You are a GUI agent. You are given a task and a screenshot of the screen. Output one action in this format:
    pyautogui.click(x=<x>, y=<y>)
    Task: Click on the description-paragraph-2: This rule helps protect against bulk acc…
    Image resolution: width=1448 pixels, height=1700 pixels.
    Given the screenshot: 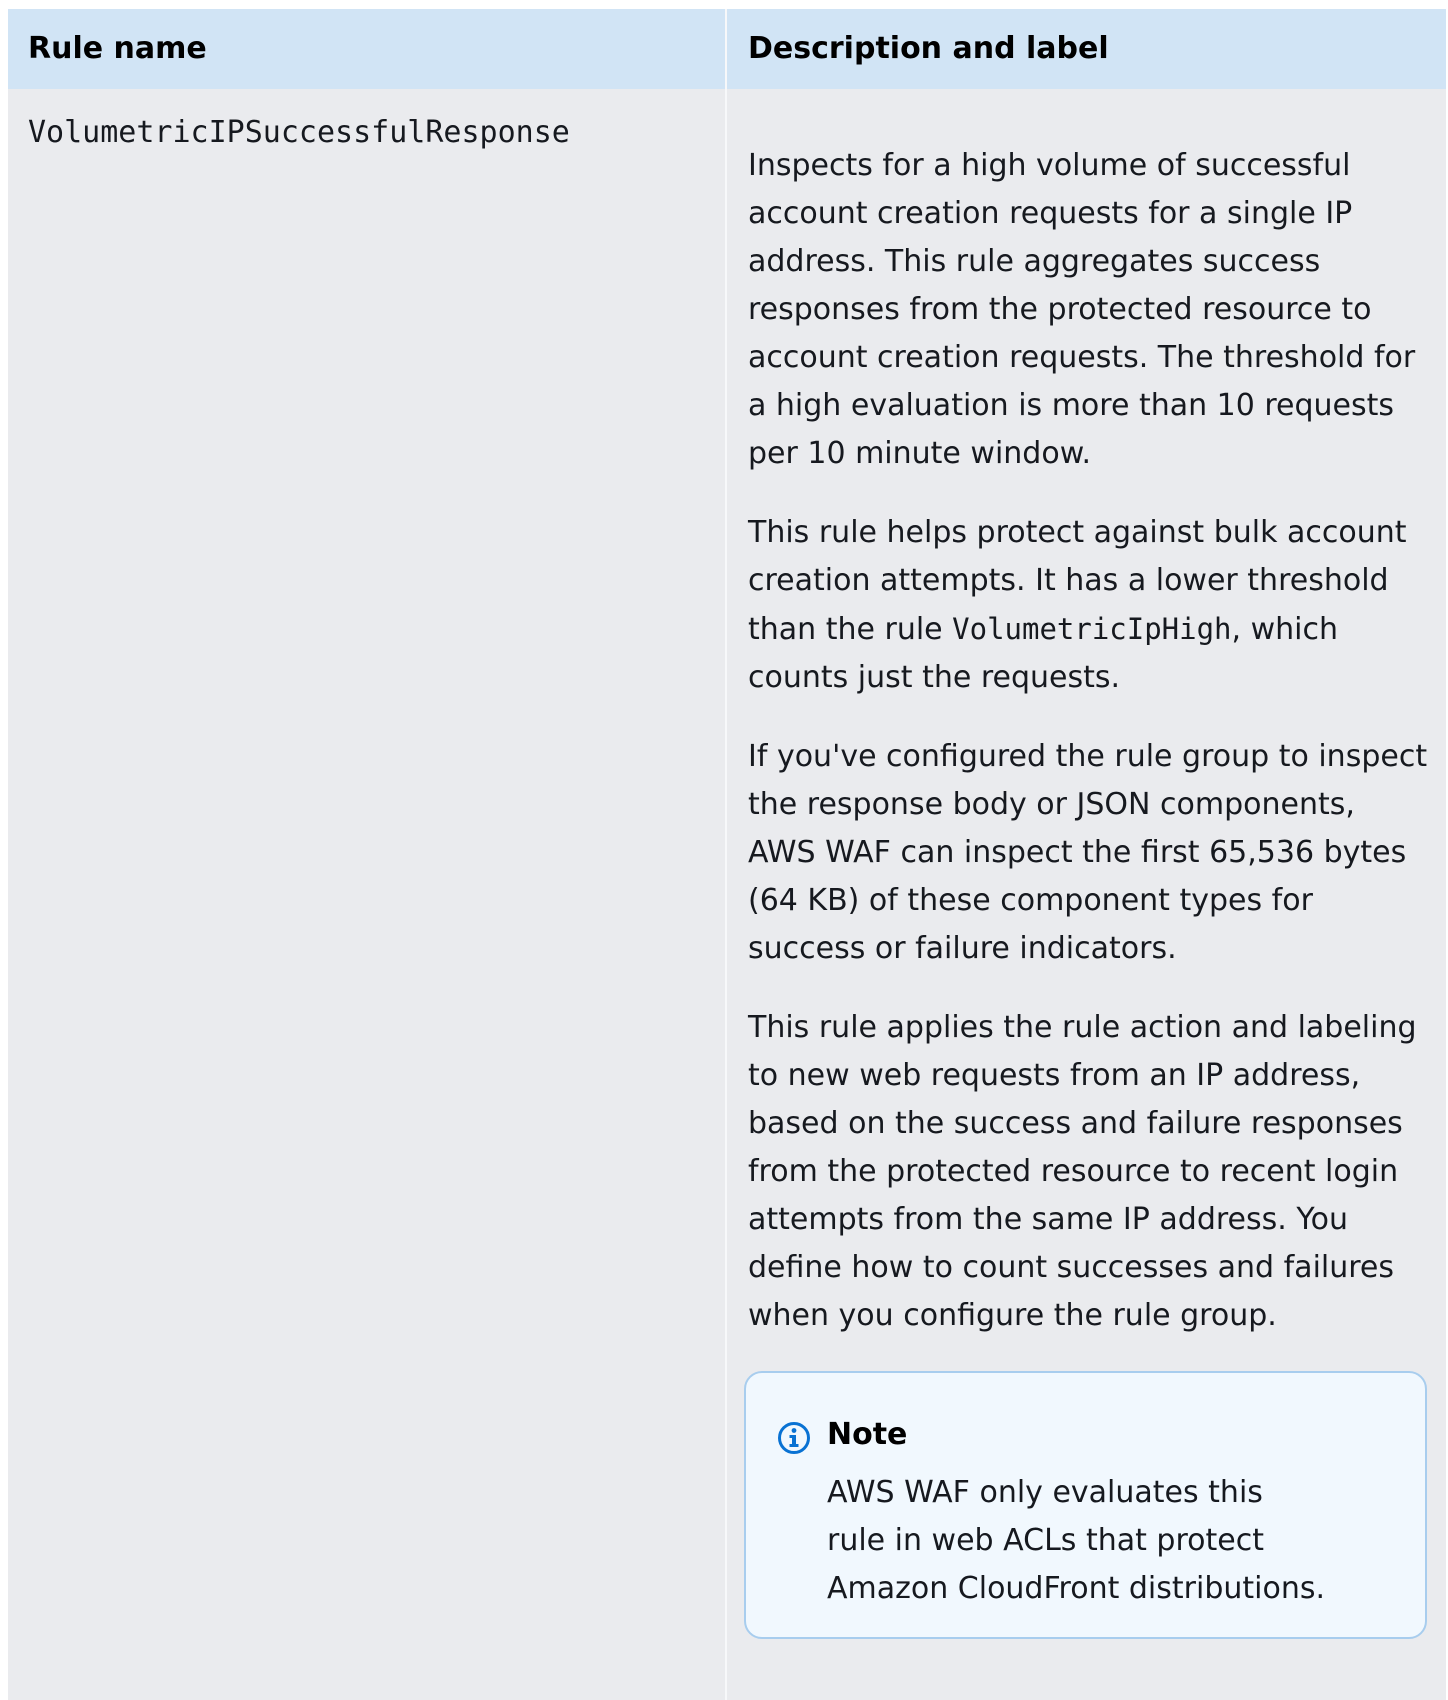 What is the action you would take?
    pyautogui.click(x=1088, y=605)
    